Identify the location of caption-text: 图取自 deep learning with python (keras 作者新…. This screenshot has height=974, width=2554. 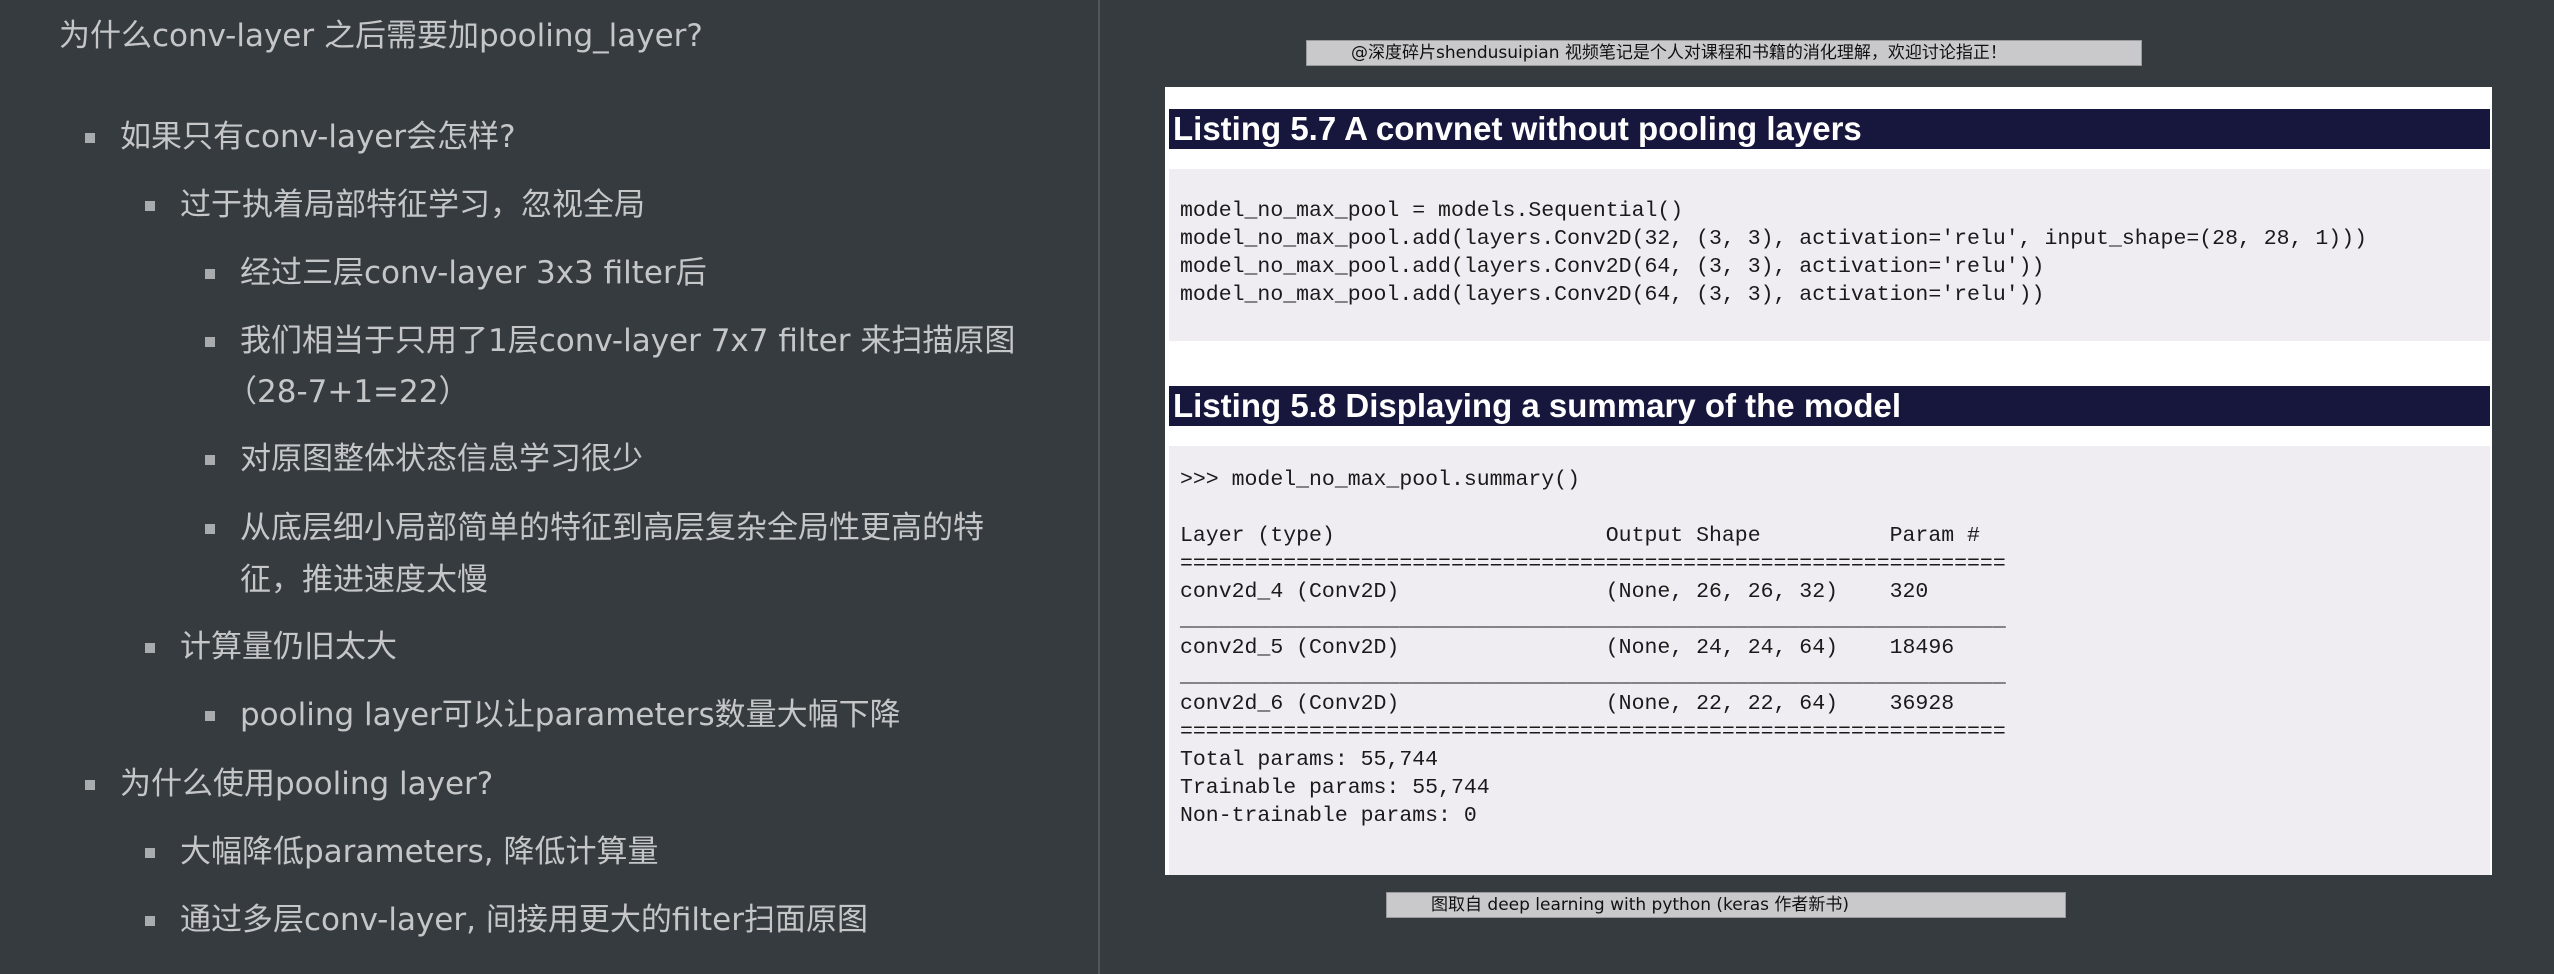
(1640, 905).